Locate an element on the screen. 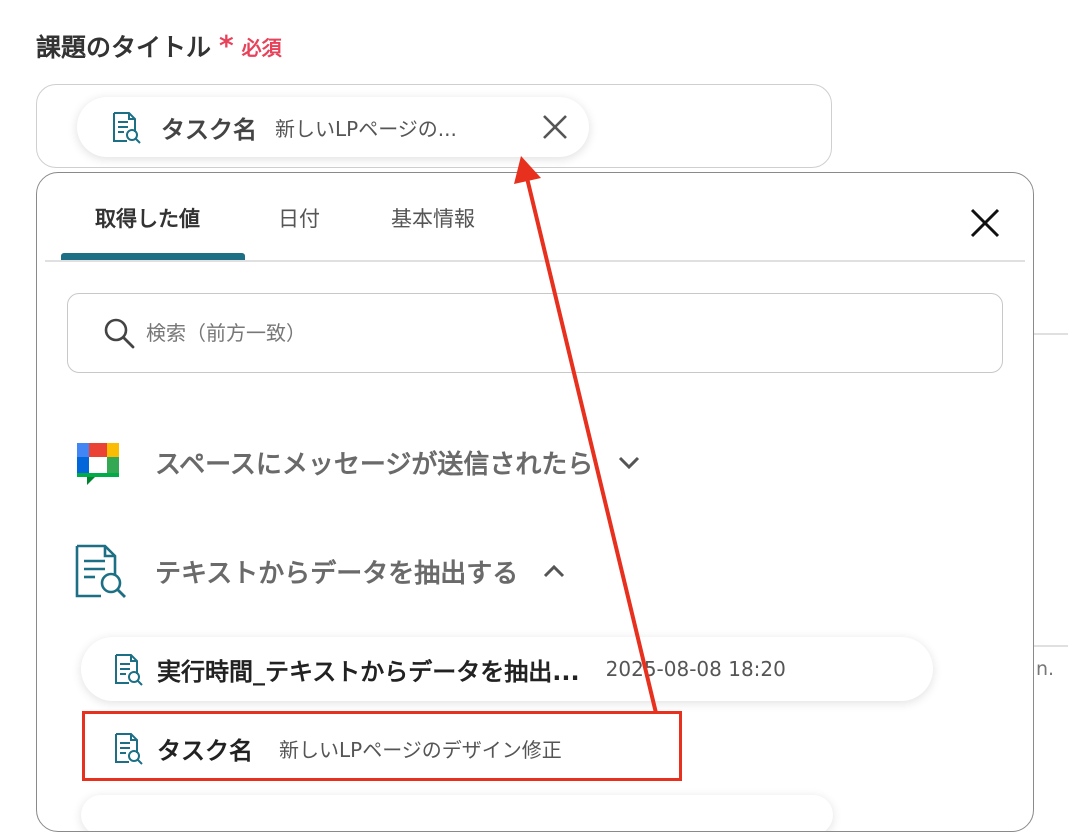 This screenshot has height=832, width=1068. section-title: テキストからデータを抽出する is located at coordinates (337, 573).